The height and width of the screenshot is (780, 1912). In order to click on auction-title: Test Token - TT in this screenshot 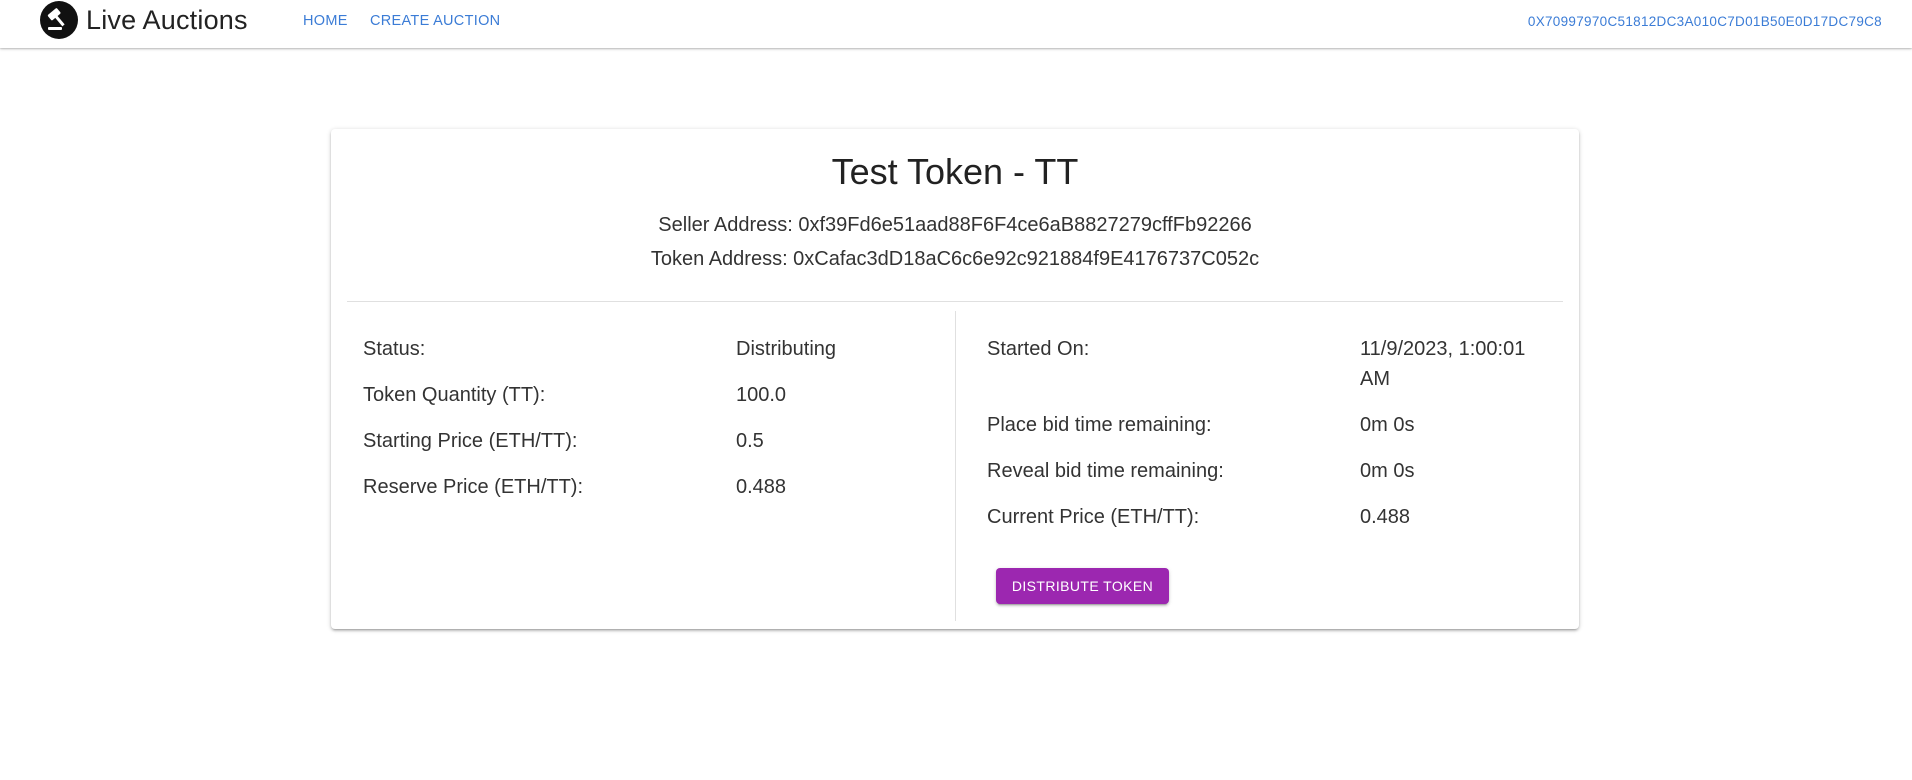, I will do `click(955, 171)`.